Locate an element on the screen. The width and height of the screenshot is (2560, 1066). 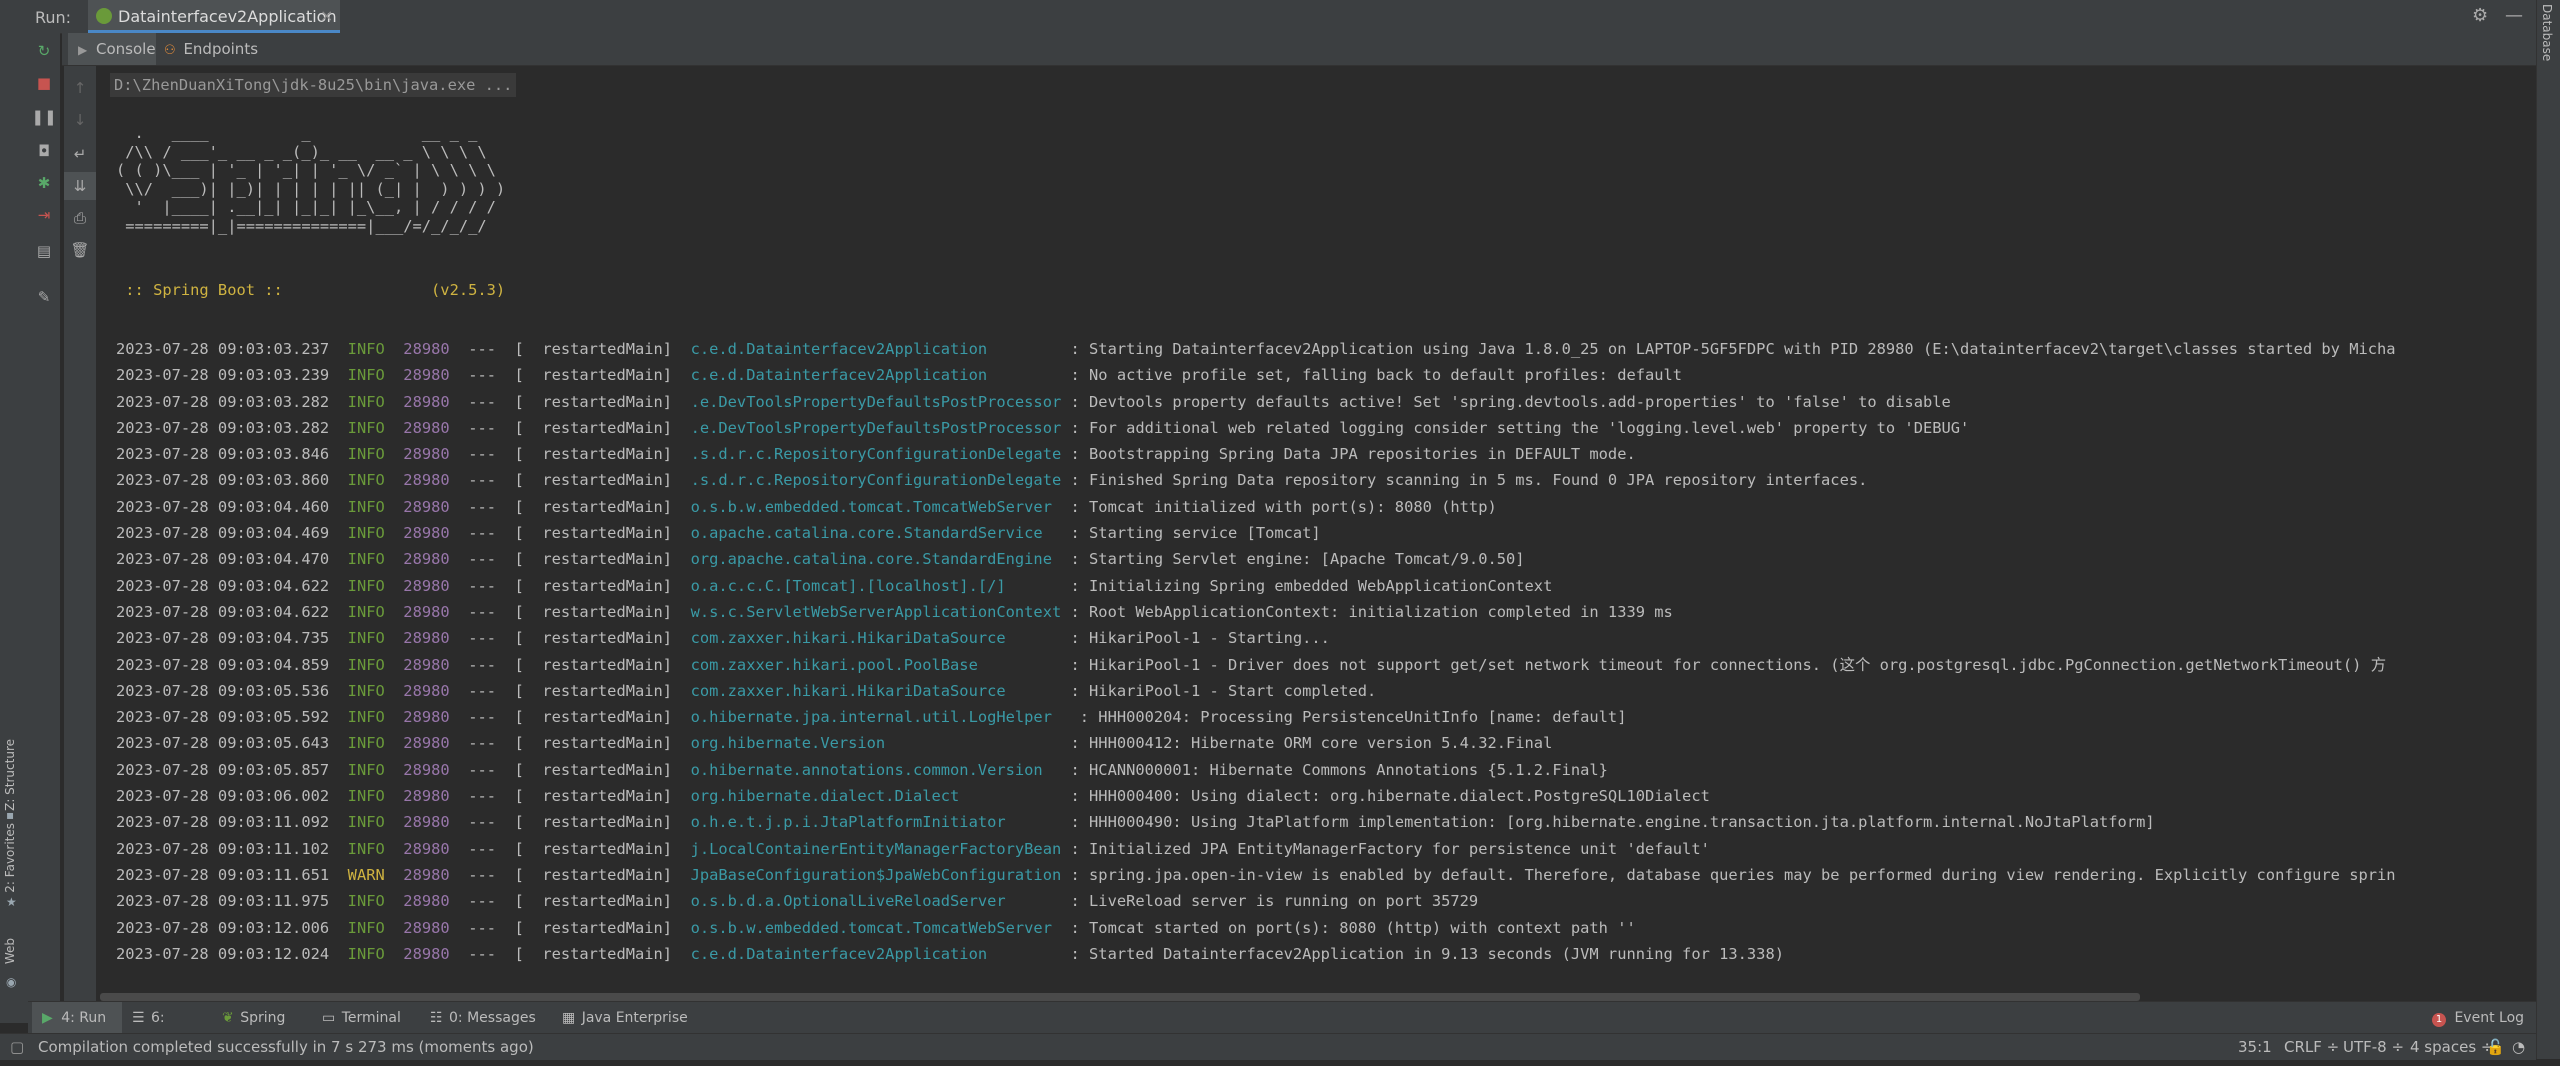
tab-run: ▶ 4: Run is located at coordinates (77, 1018).